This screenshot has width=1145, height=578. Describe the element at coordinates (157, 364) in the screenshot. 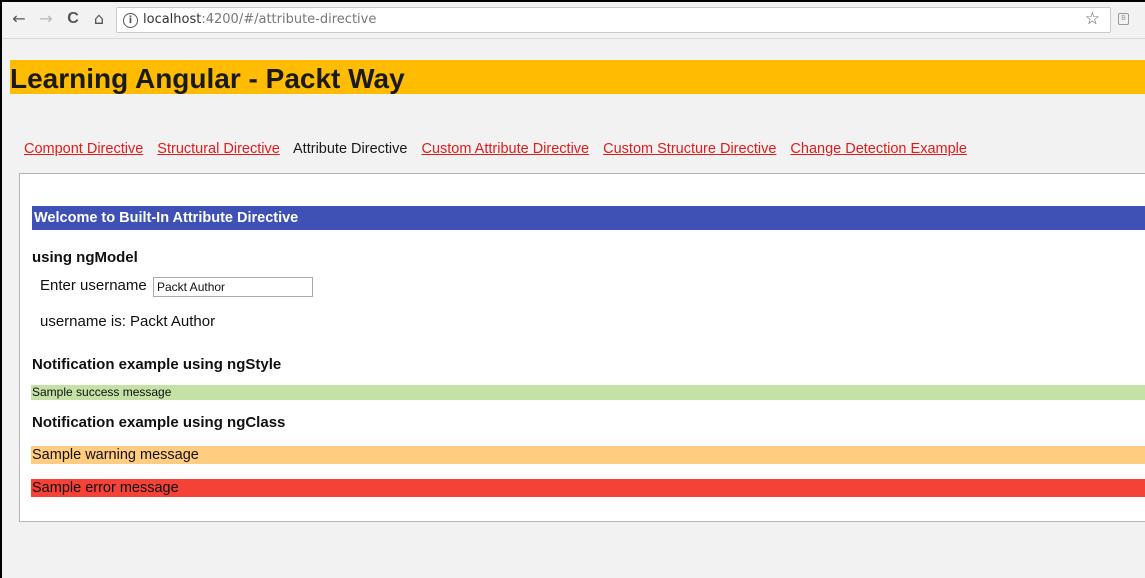

I see `ngstyle-heading: Notification example using ngStyle` at that location.